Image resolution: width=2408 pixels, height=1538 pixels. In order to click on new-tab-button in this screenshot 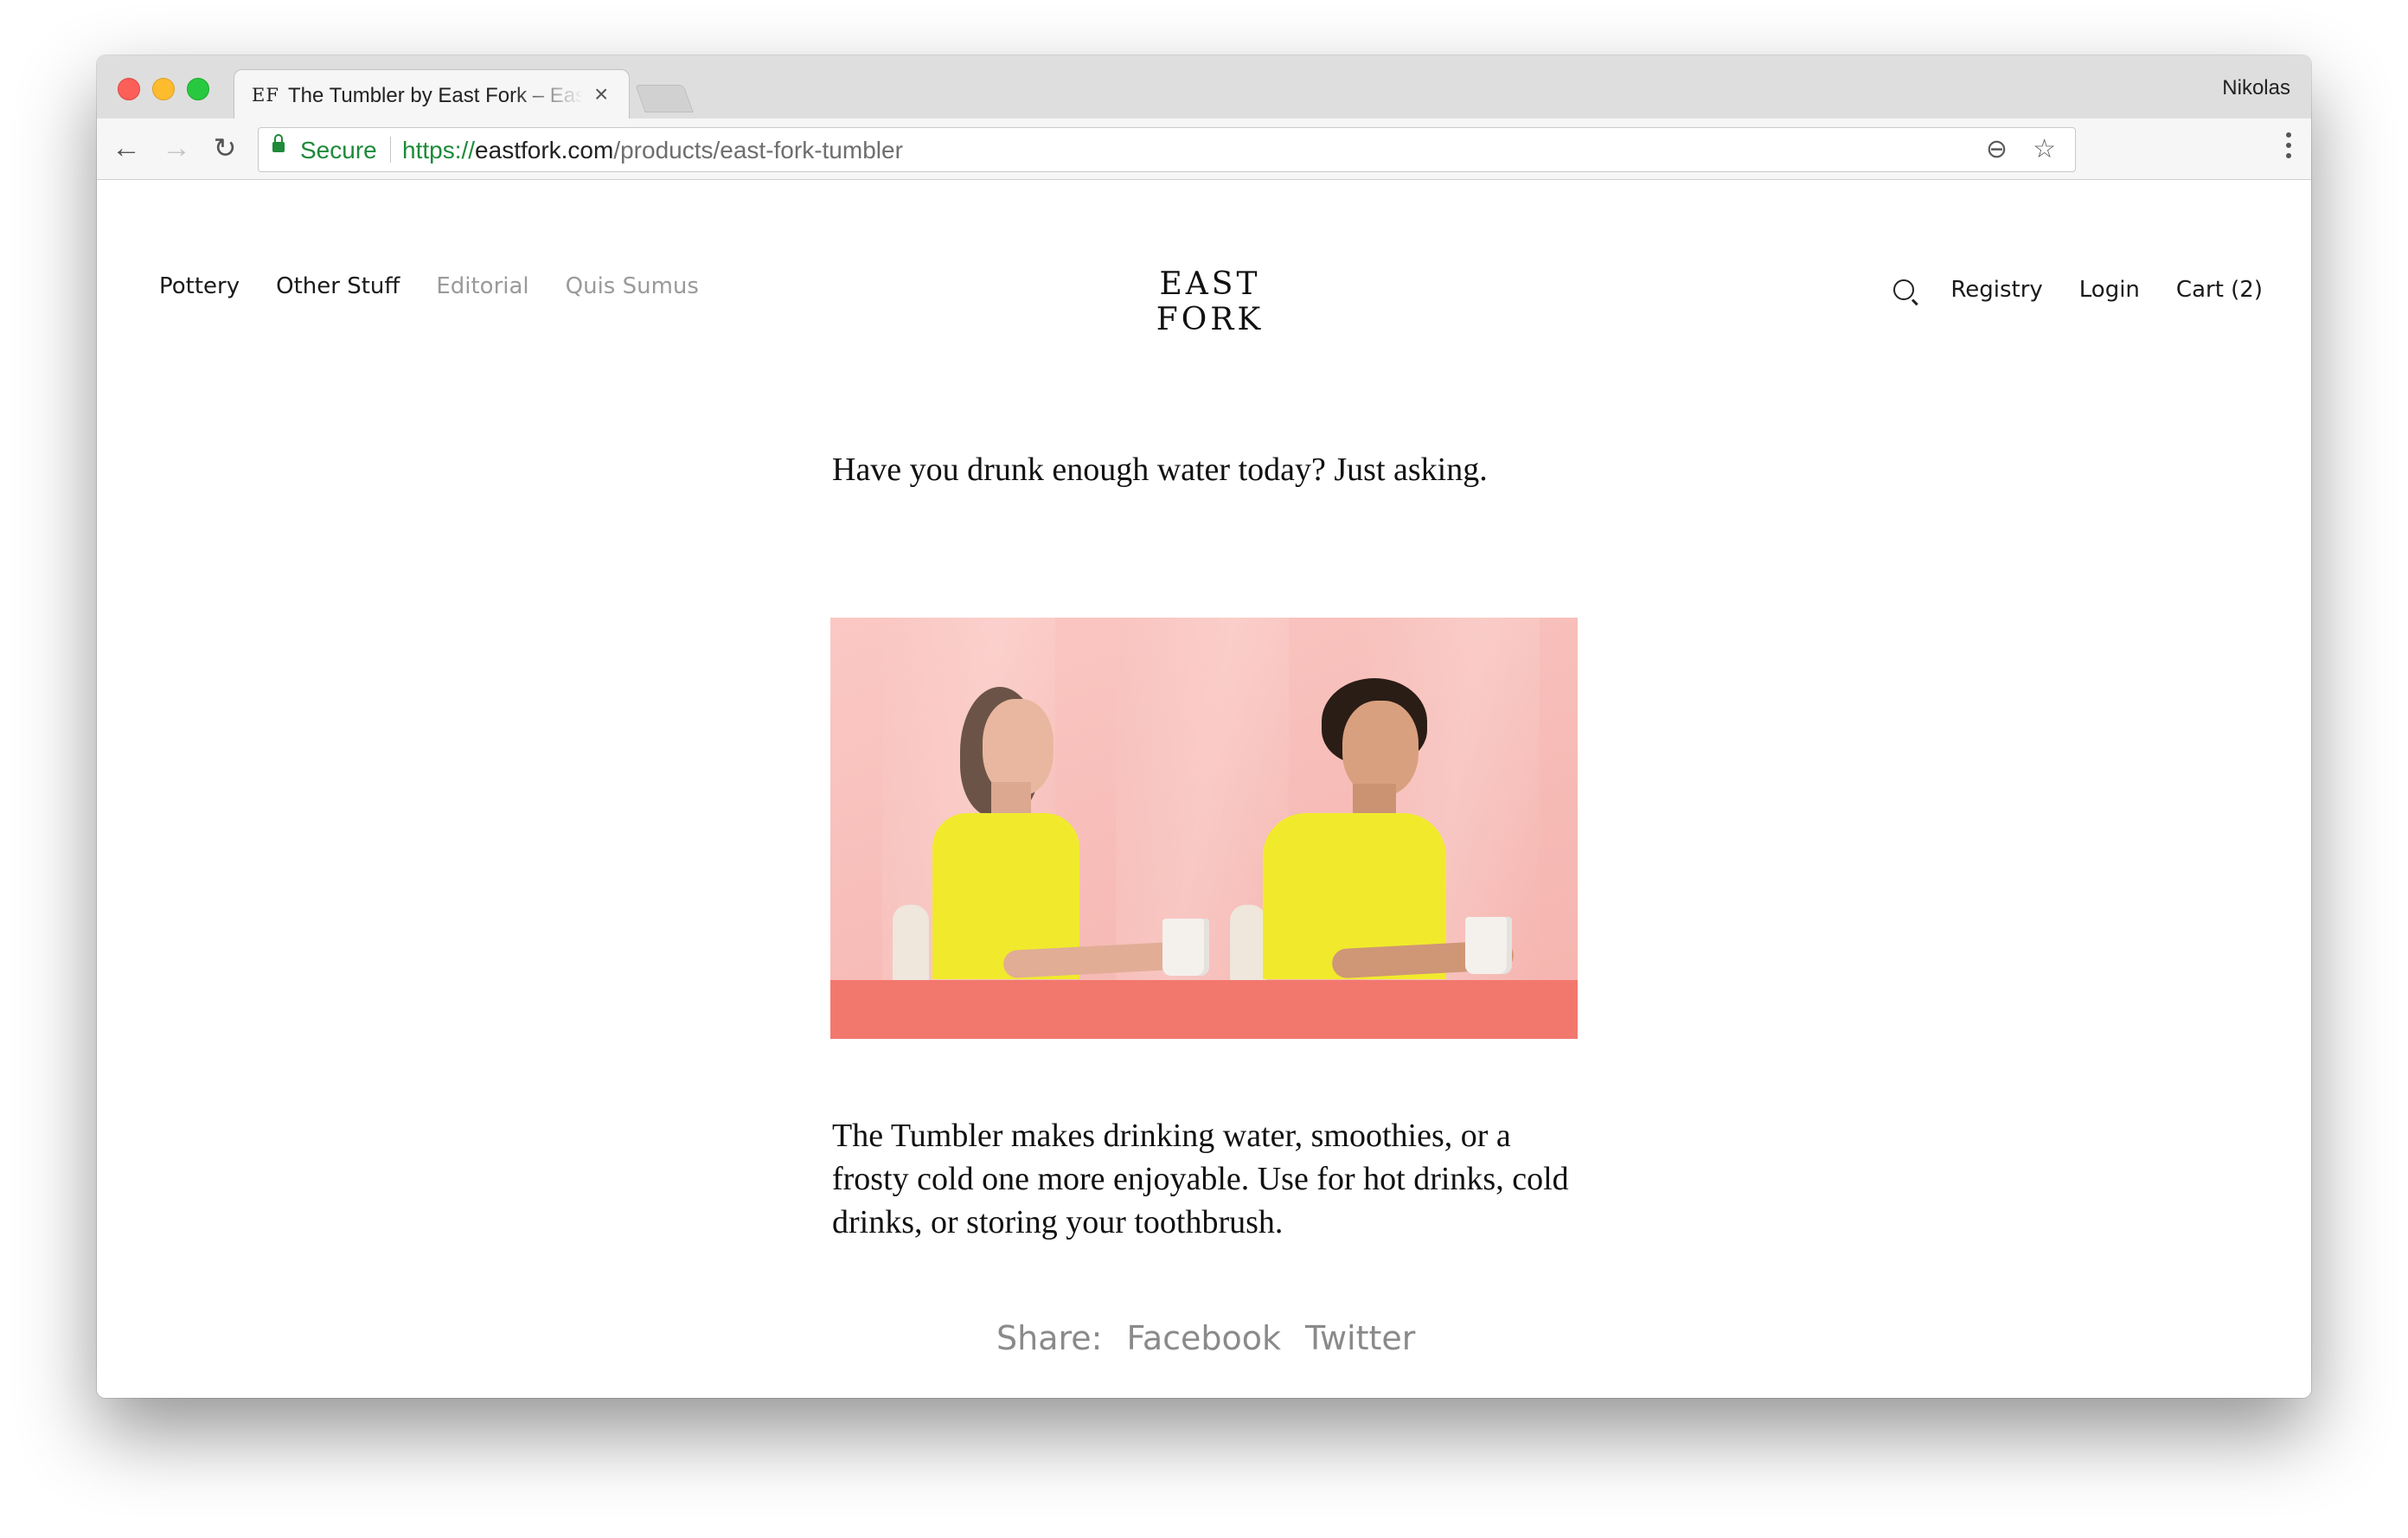, I will do `click(664, 99)`.